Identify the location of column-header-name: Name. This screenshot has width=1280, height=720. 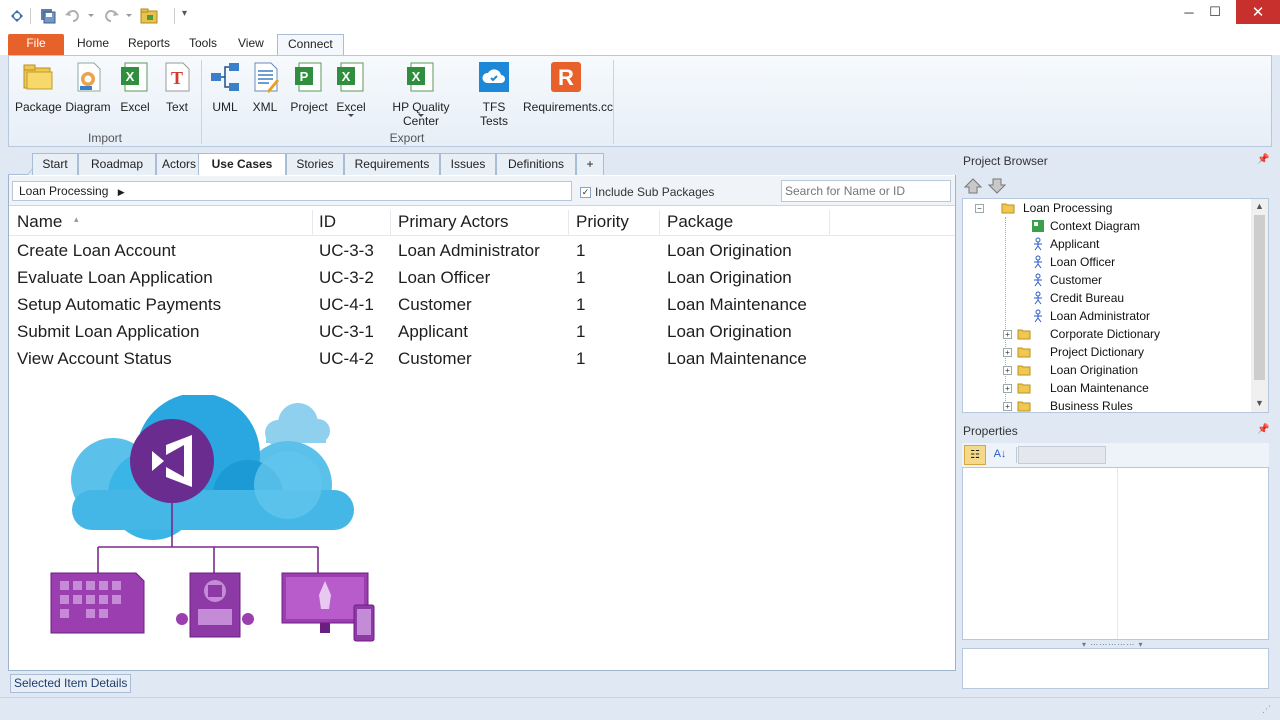
(39, 222).